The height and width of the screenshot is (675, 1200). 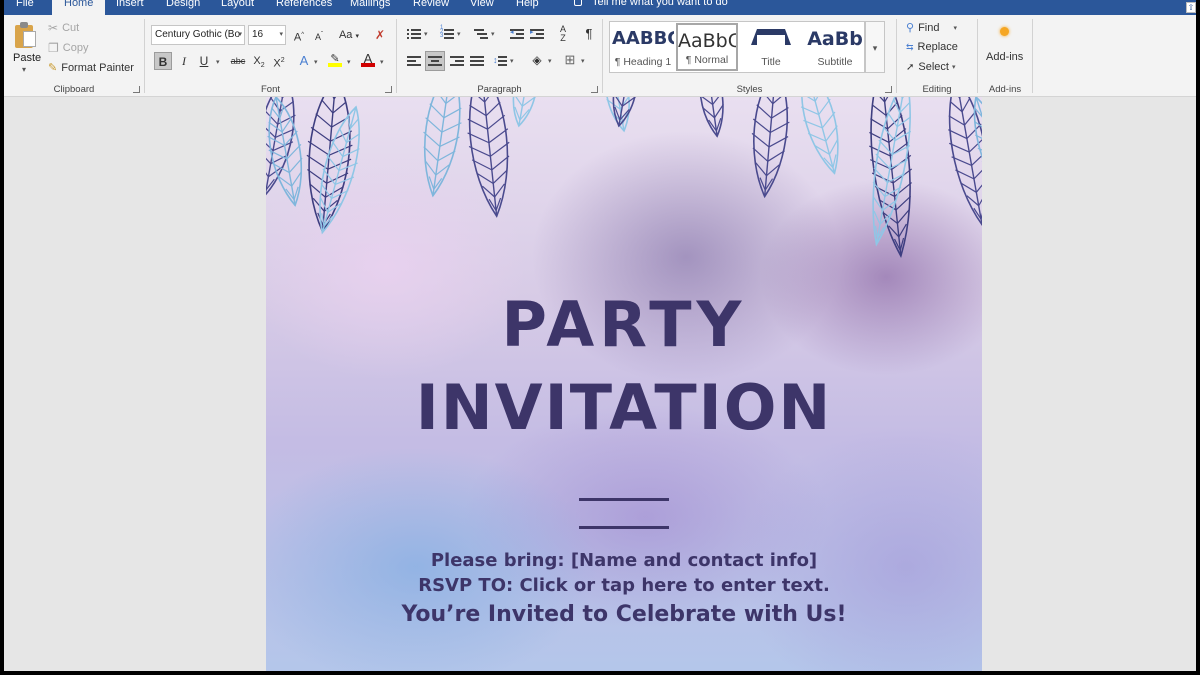 I want to click on underline-button: U, so click(x=204, y=61).